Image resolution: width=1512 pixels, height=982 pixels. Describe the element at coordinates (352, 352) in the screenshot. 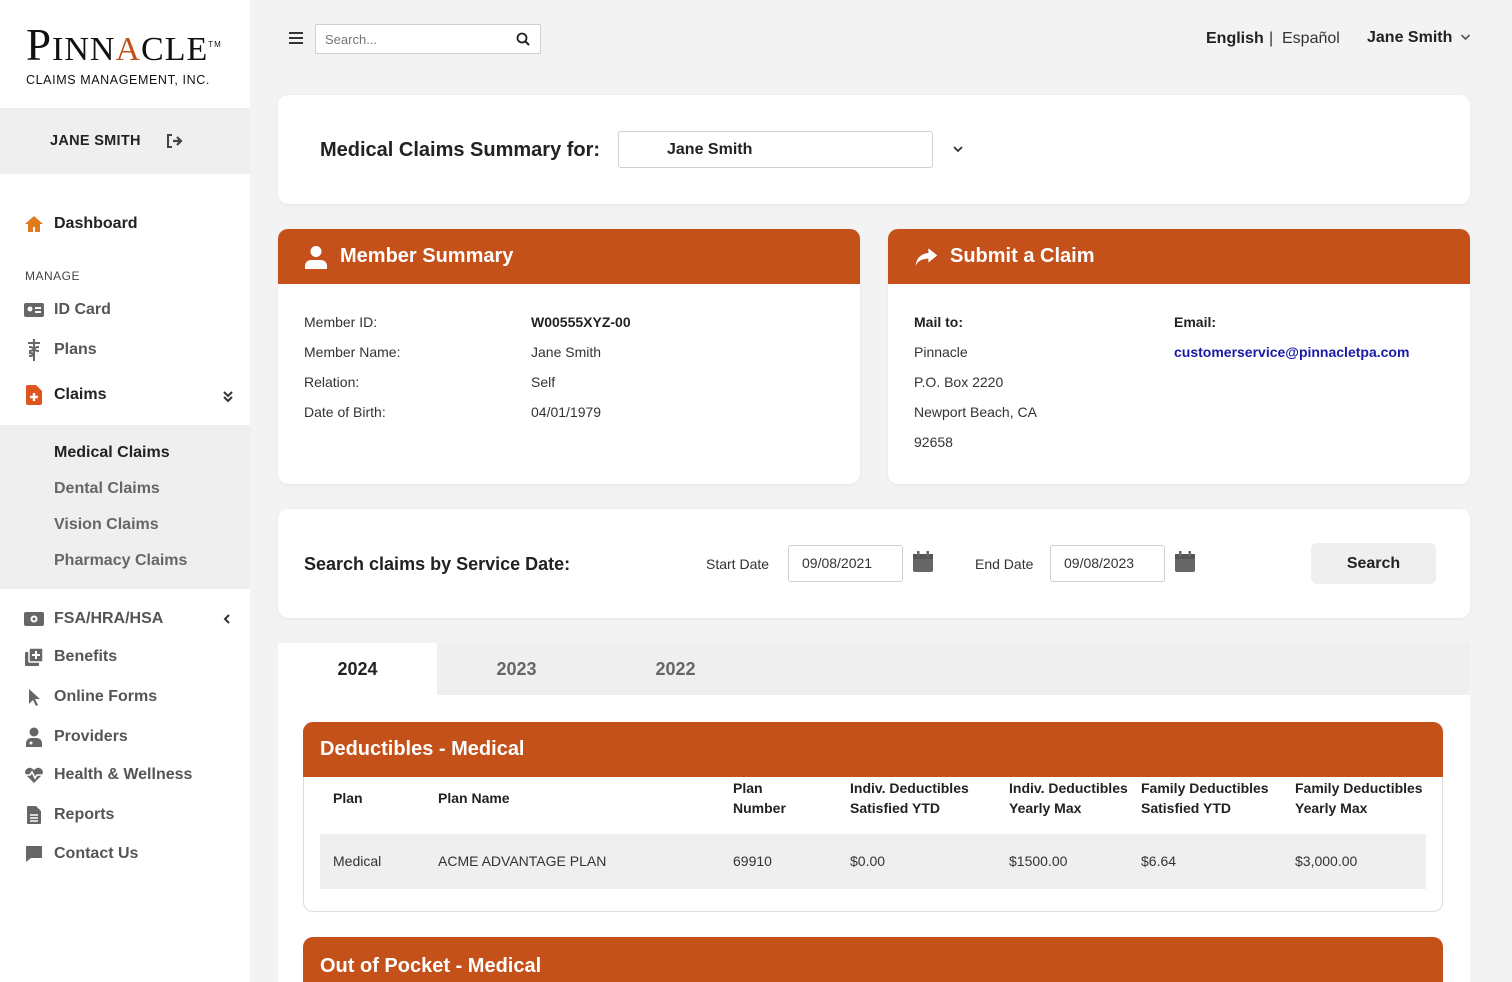

I see `member-name-label: Member Name:` at that location.